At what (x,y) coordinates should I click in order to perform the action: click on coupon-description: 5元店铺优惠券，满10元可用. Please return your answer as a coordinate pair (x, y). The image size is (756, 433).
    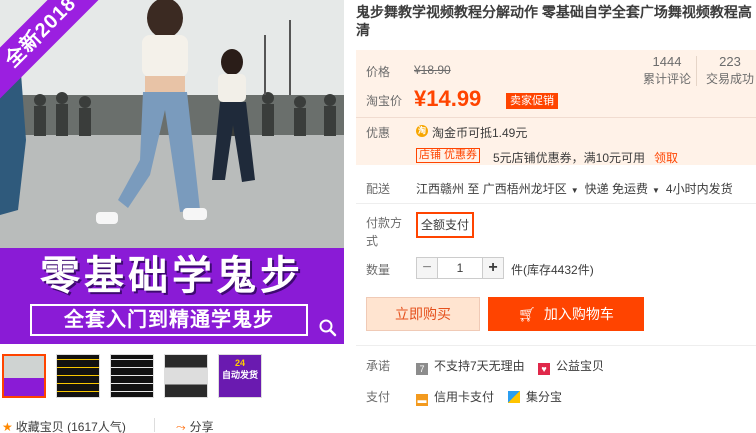
    Looking at the image, I should click on (569, 158).